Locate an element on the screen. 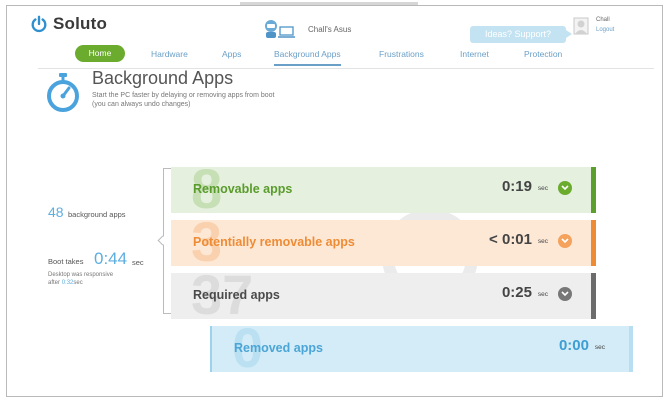 This screenshot has width=669, height=402. nav-background-apps: Background Apps is located at coordinates (307, 57).